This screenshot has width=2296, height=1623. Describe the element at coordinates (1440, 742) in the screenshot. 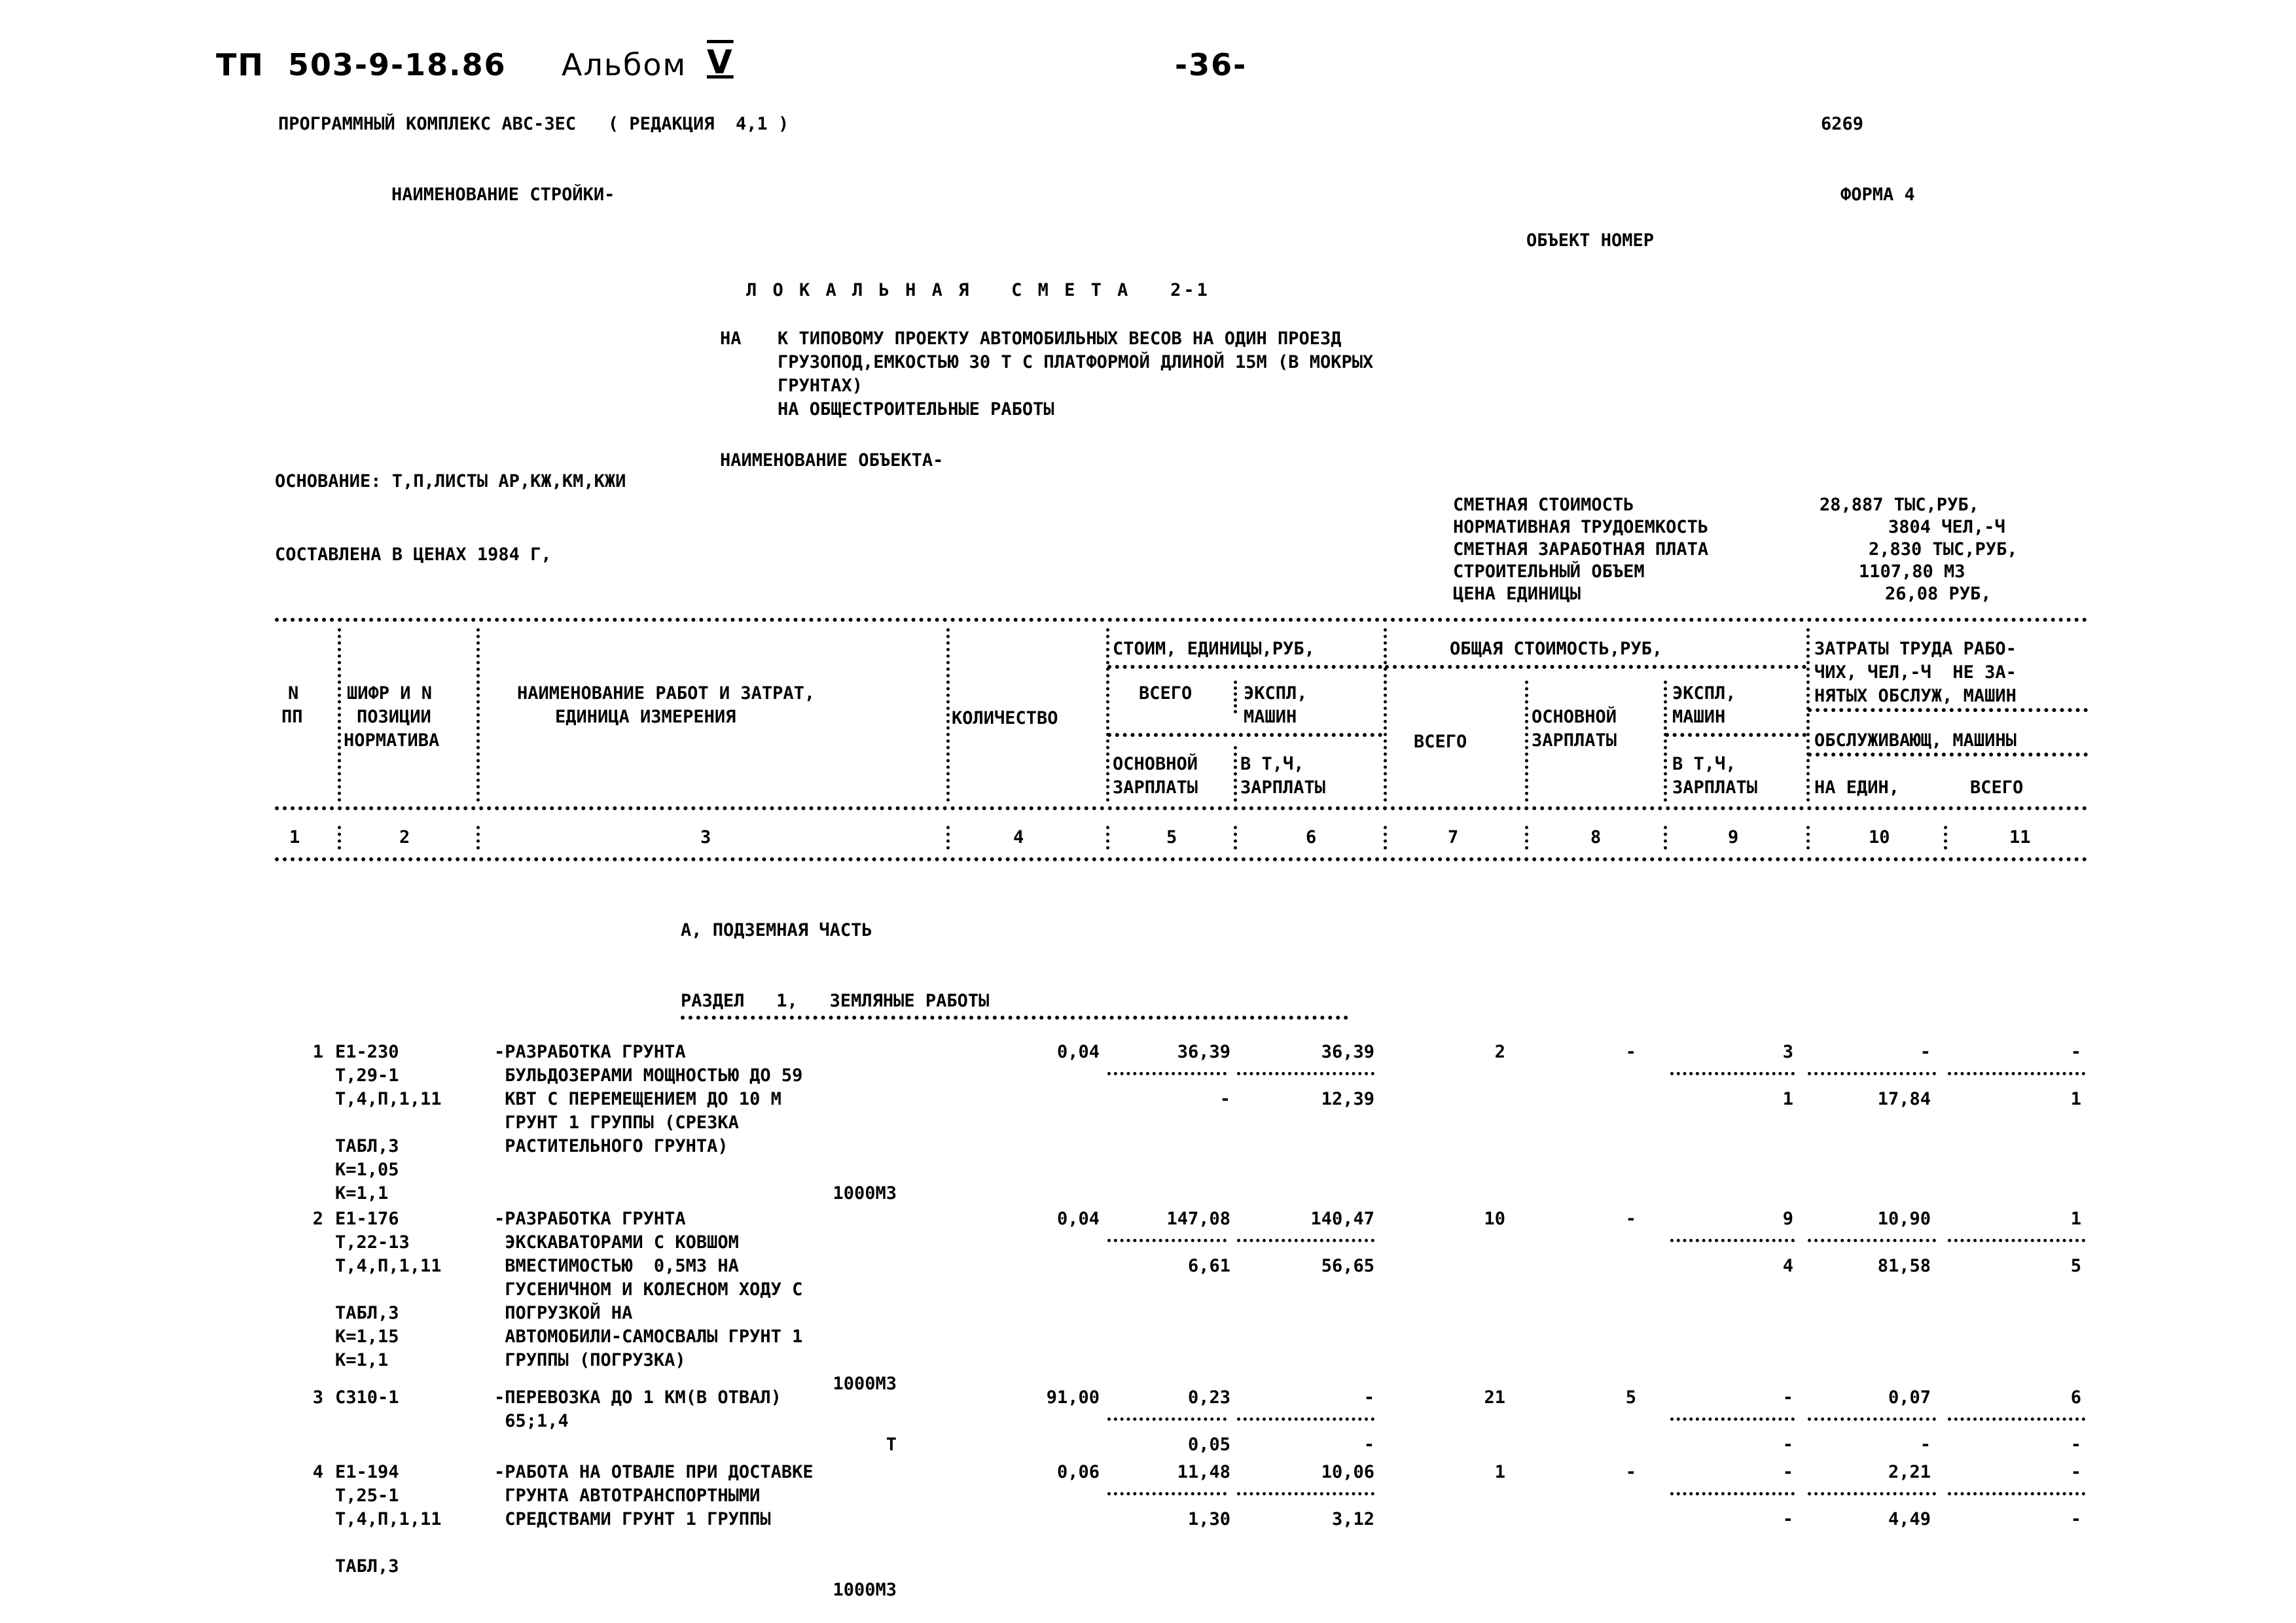

I see `header-total-all: ВСЕГО` at that location.